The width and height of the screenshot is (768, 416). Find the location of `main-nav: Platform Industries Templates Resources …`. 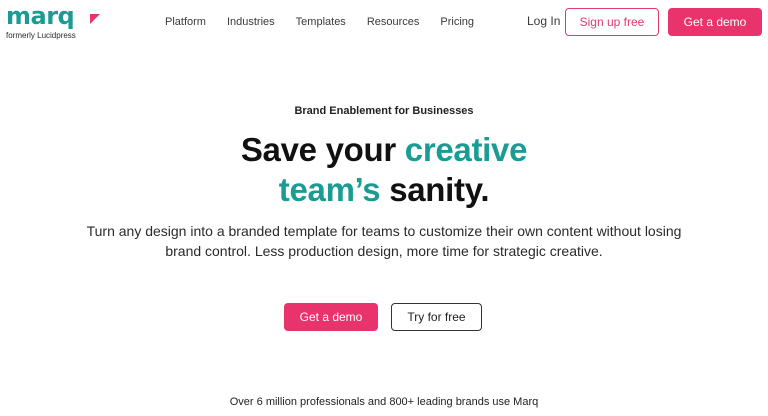

main-nav: Platform Industries Templates Resources … is located at coordinates (319, 22).